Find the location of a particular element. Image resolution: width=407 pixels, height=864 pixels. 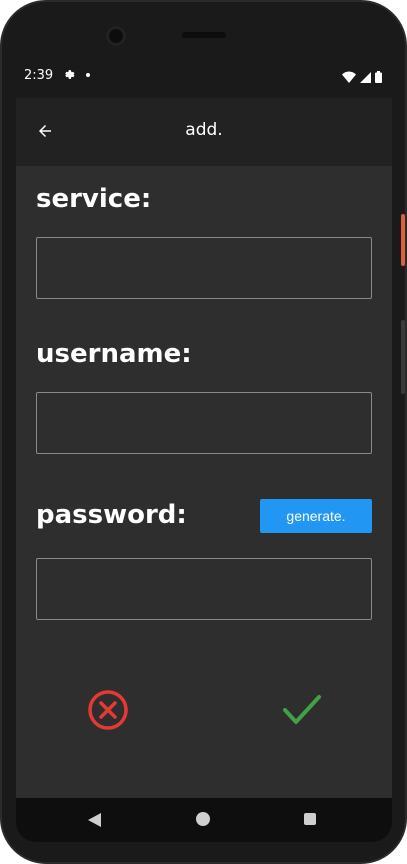

signal-icon is located at coordinates (365, 77).